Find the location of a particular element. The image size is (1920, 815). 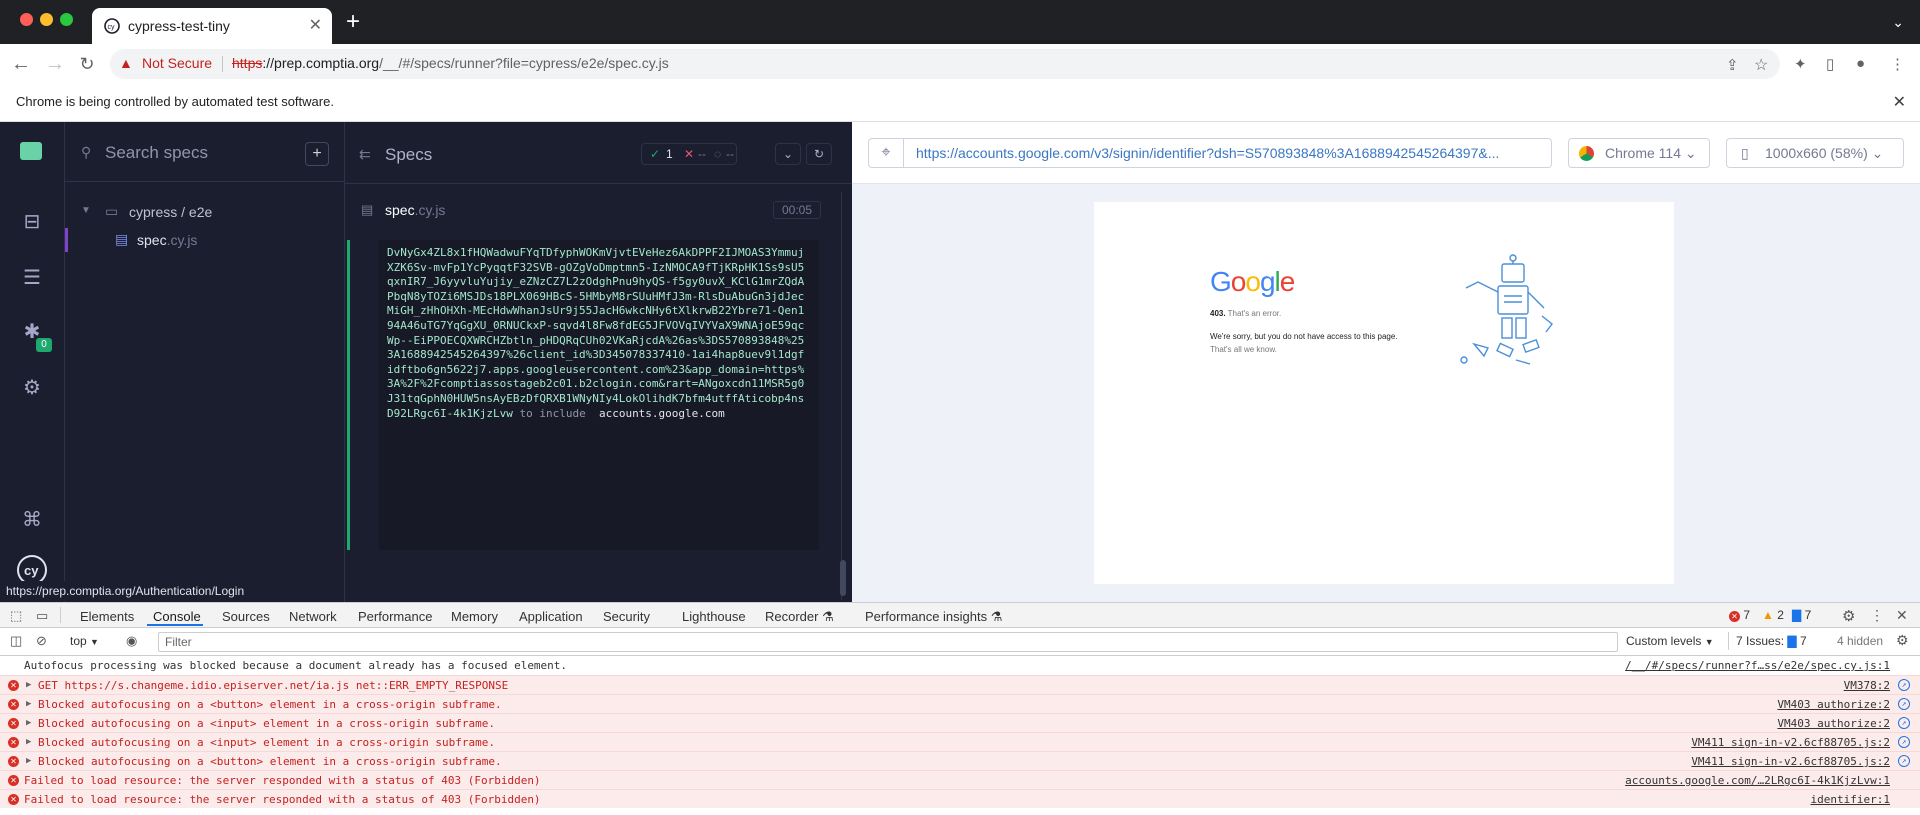

browser-tab: cy cypress-test-tiny ✕ is located at coordinates (212, 26).